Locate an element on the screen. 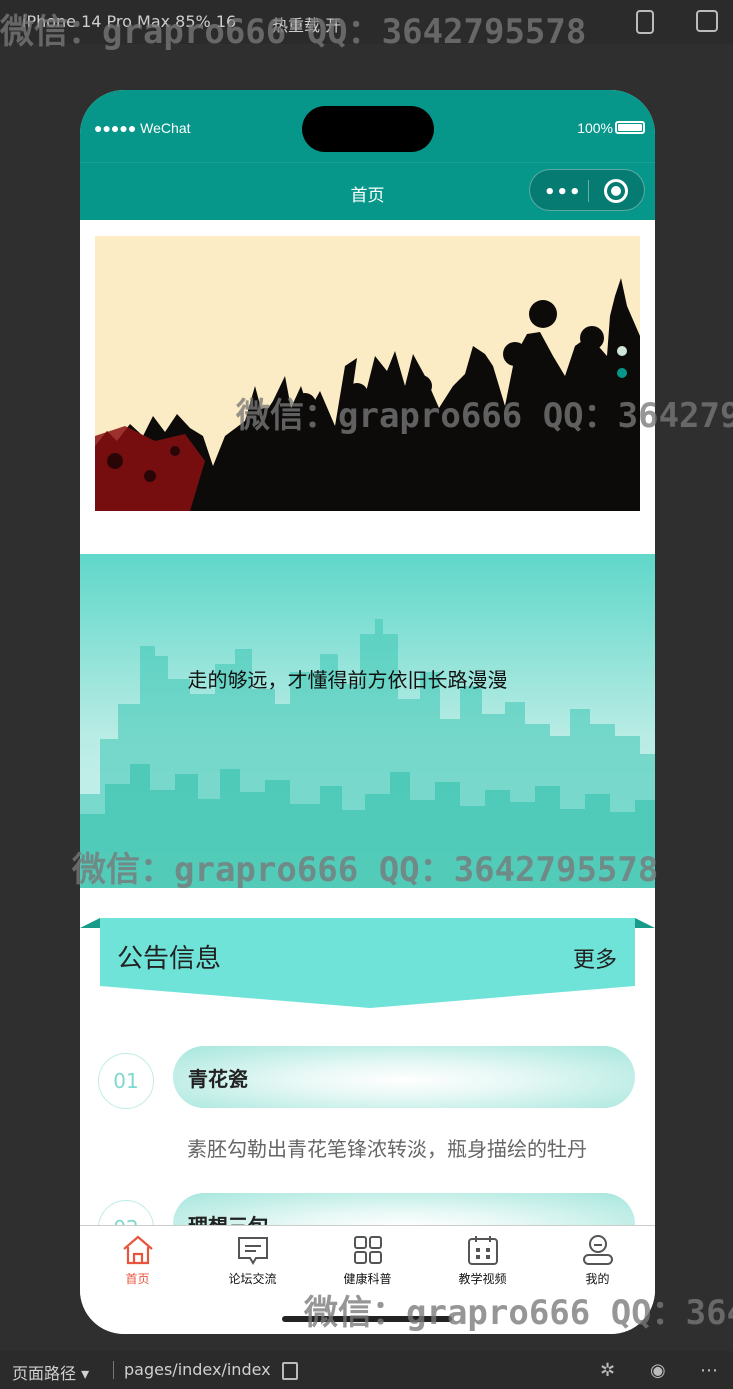 This screenshot has height=1389, width=733. chat-icon is located at coordinates (252, 1251).